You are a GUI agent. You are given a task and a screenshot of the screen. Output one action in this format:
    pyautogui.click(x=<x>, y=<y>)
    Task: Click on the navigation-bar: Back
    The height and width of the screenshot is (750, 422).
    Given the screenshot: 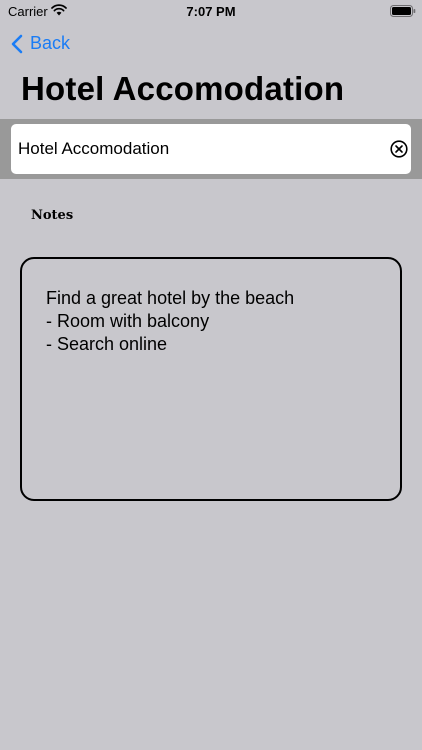 What is the action you would take?
    pyautogui.click(x=211, y=43)
    